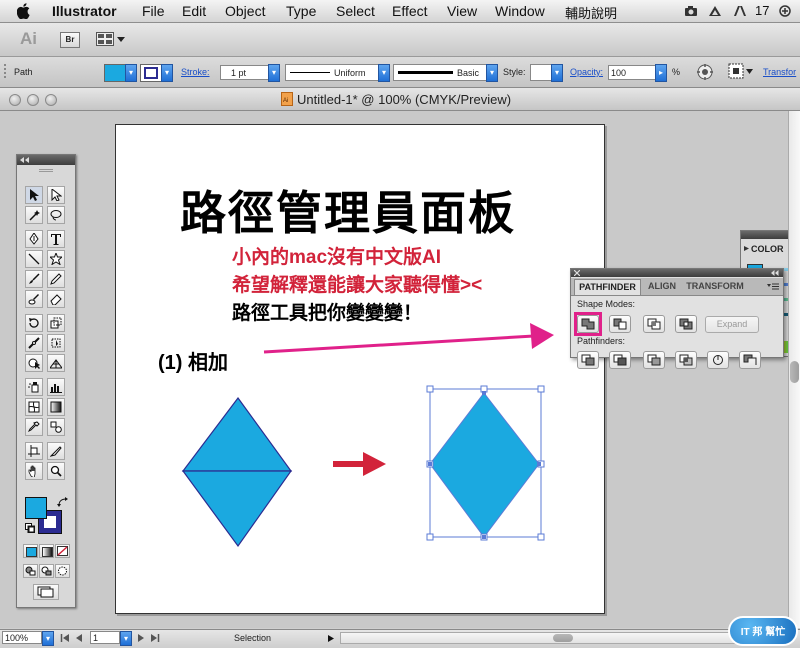 This screenshot has height=648, width=800. I want to click on menu-select: Select, so click(355, 11).